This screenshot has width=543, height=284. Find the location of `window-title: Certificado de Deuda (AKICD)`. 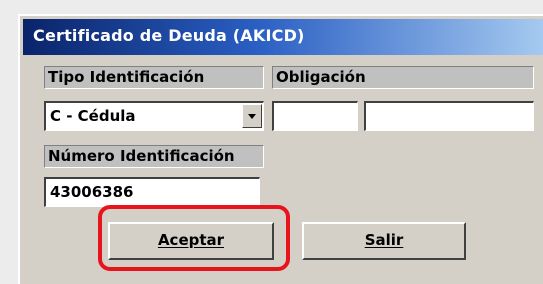

window-title: Certificado de Deuda (AKICD) is located at coordinates (169, 35).